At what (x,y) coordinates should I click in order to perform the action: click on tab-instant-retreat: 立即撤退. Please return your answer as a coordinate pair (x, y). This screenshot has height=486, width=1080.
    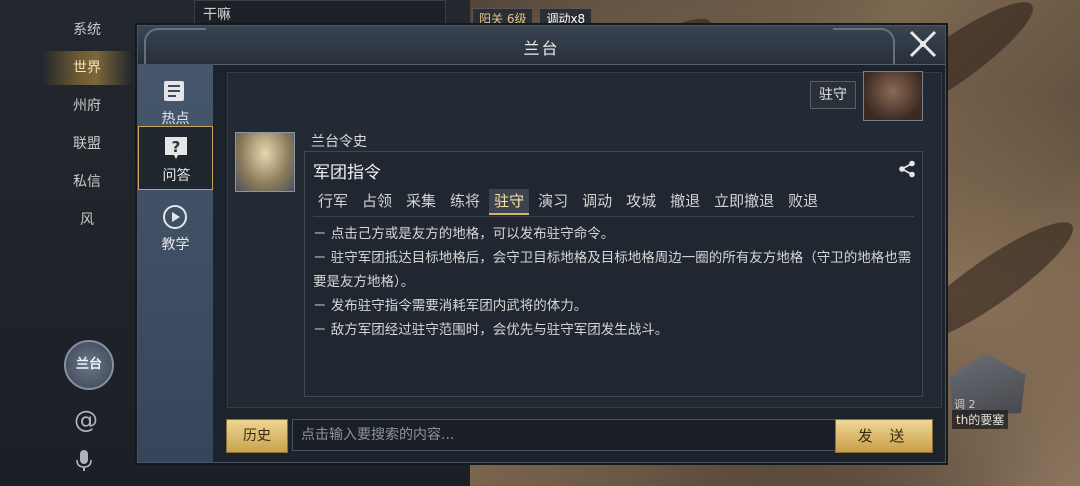
    Looking at the image, I should click on (744, 202).